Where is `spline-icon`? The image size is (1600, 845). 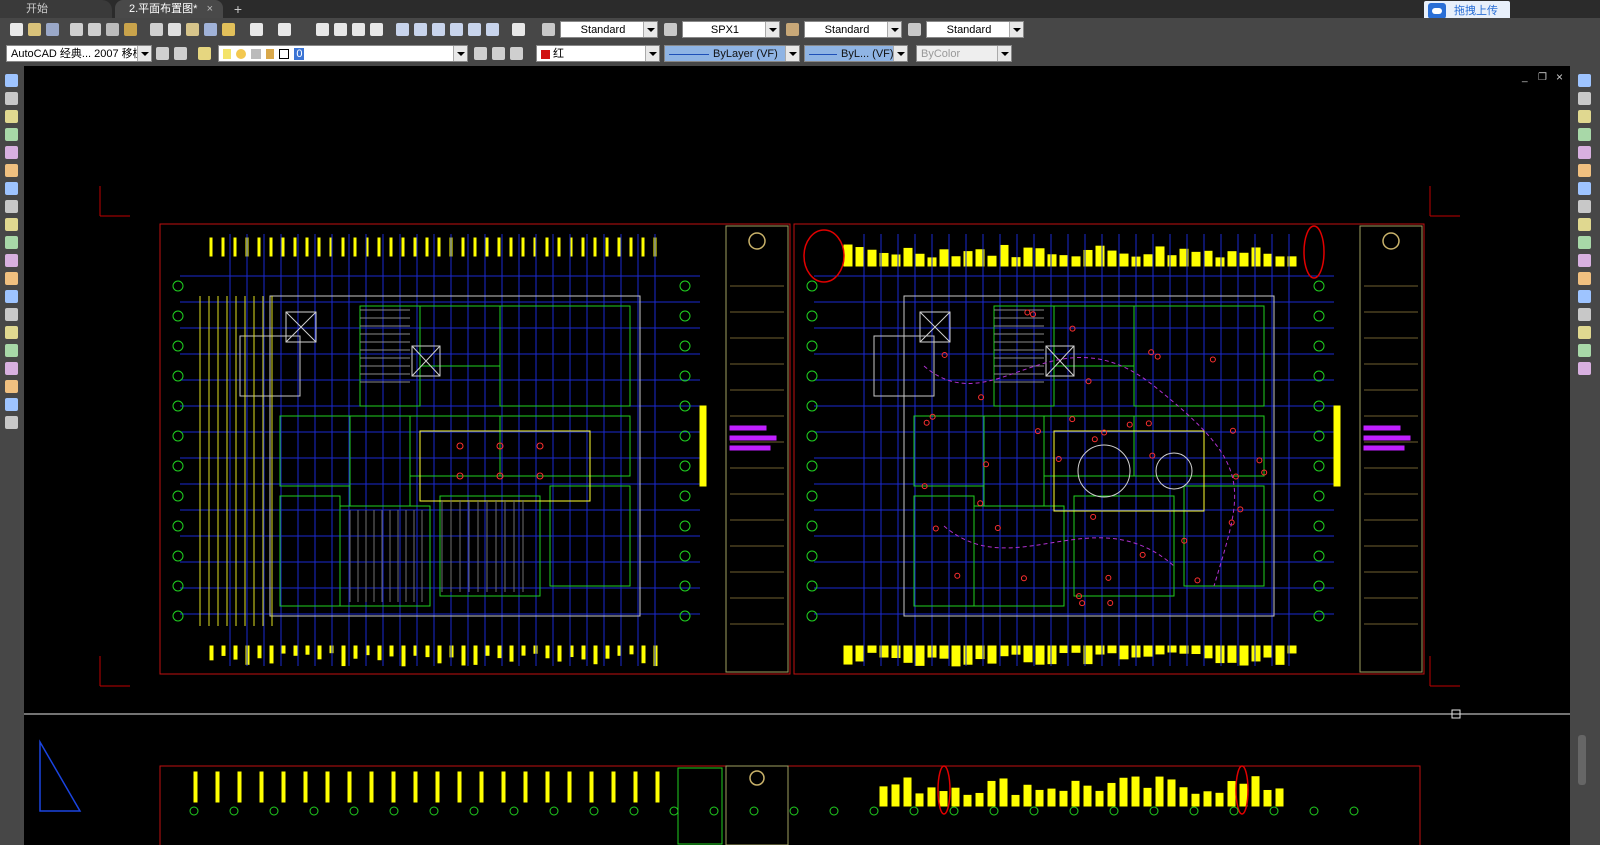 spline-icon is located at coordinates (11, 224).